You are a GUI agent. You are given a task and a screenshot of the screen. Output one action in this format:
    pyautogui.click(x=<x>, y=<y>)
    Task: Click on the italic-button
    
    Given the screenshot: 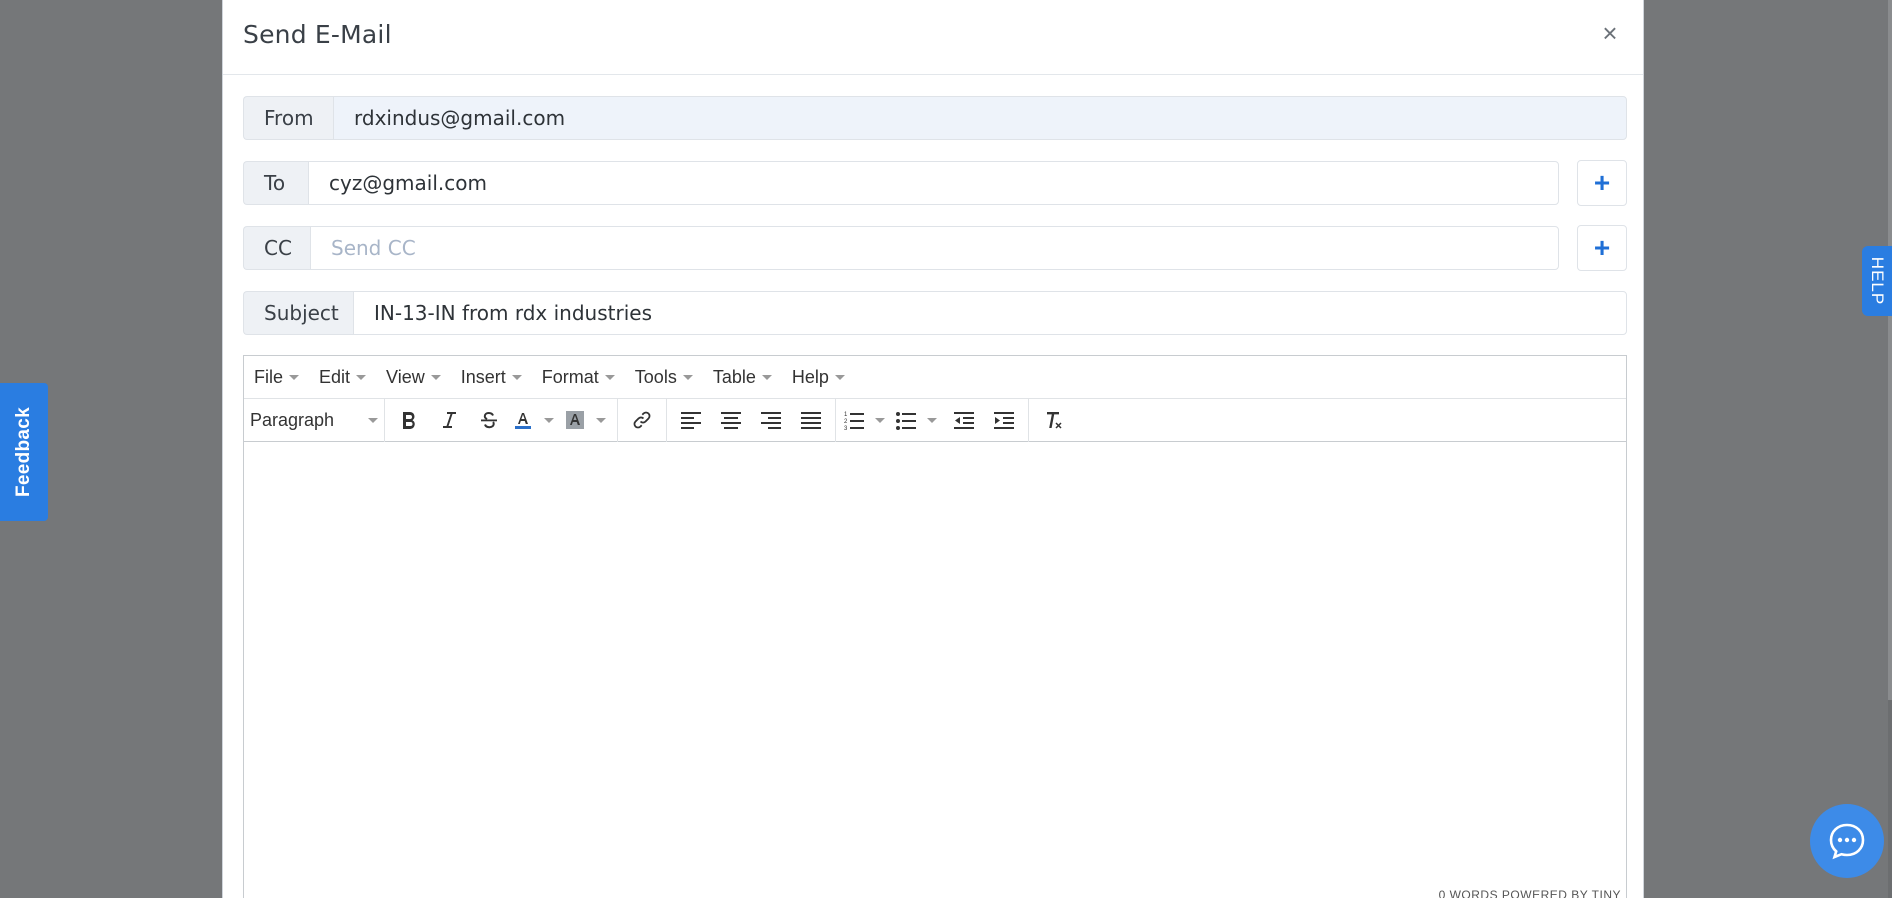 What is the action you would take?
    pyautogui.click(x=449, y=420)
    